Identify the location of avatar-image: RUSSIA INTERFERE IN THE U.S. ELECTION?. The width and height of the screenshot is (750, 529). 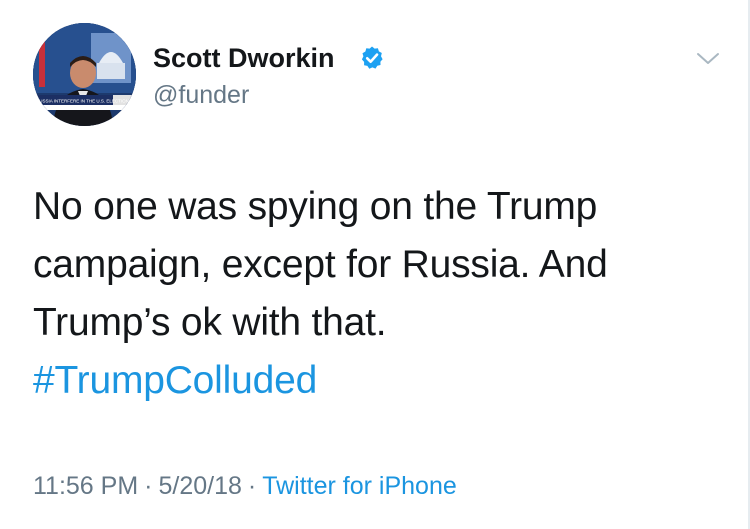
(84, 74).